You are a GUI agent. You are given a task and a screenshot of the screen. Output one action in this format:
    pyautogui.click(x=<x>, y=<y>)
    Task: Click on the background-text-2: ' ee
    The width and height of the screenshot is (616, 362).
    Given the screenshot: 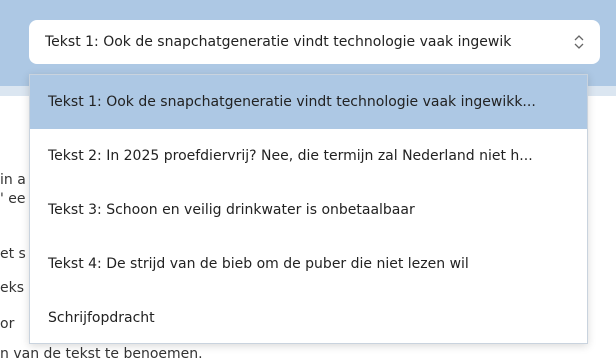 What is the action you would take?
    pyautogui.click(x=13, y=199)
    